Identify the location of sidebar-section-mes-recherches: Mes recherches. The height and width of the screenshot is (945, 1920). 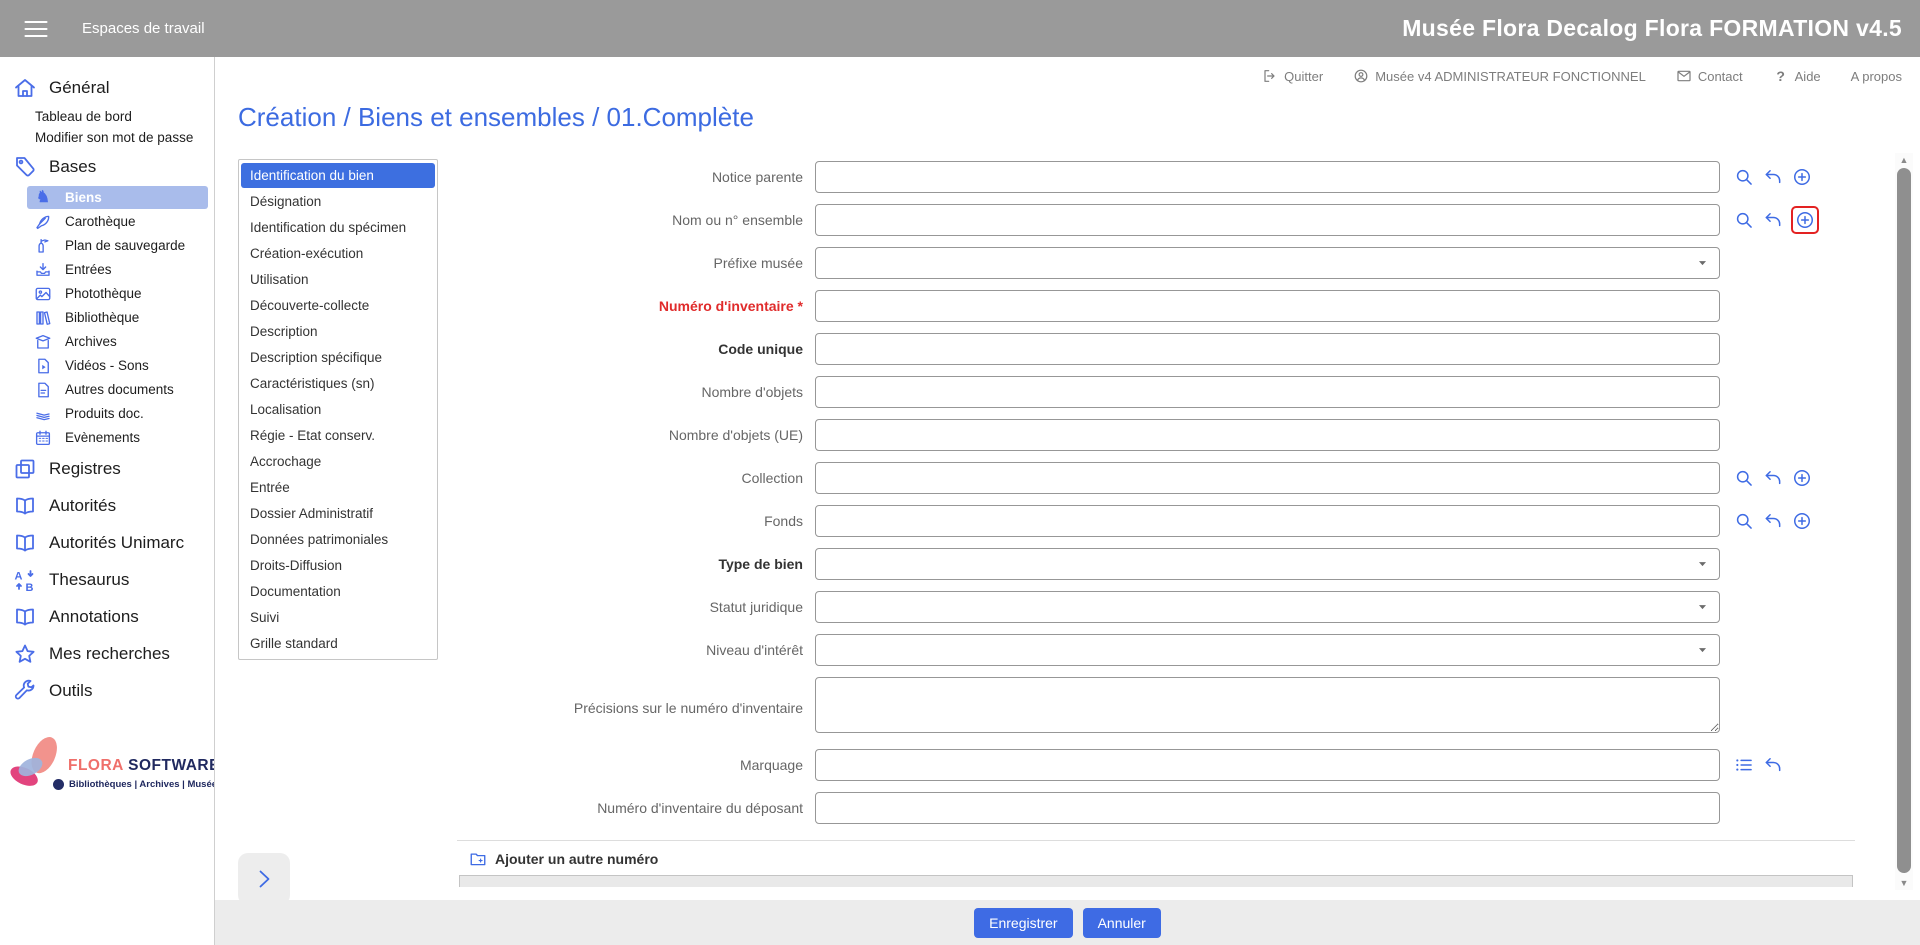
(107, 653).